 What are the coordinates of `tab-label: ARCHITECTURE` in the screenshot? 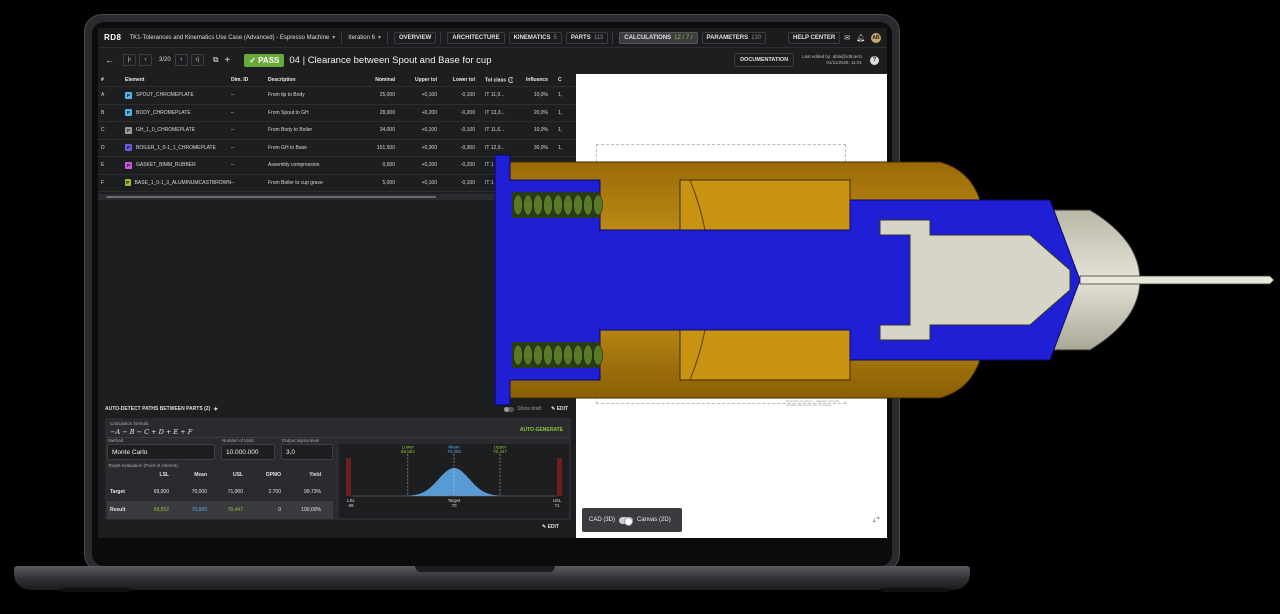 It's located at (476, 37).